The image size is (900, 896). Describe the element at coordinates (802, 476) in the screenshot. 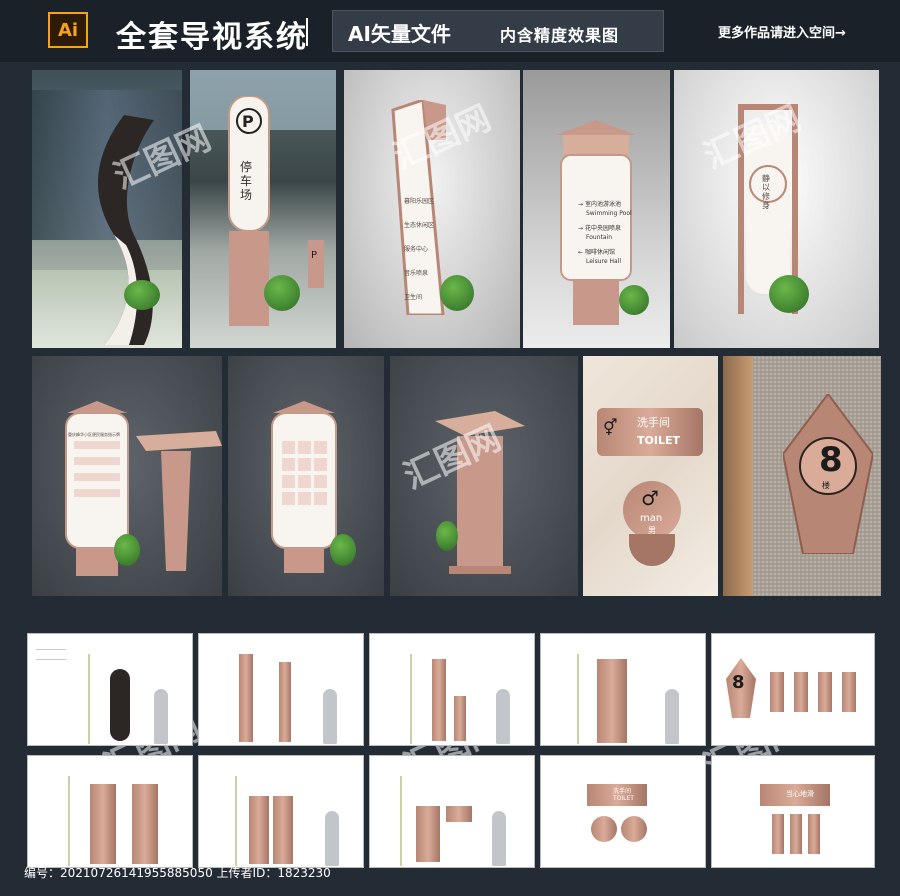

I see `render-panel-10-floor: 8 楼` at that location.